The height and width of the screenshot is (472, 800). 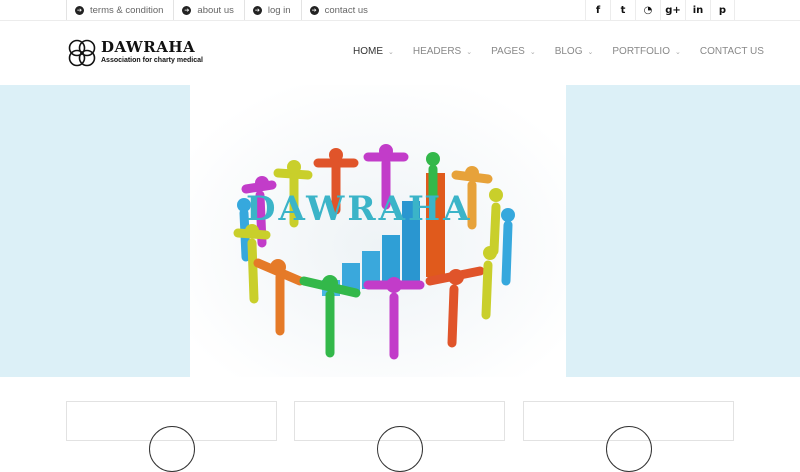 I want to click on rss-icon: ◔, so click(x=647, y=10).